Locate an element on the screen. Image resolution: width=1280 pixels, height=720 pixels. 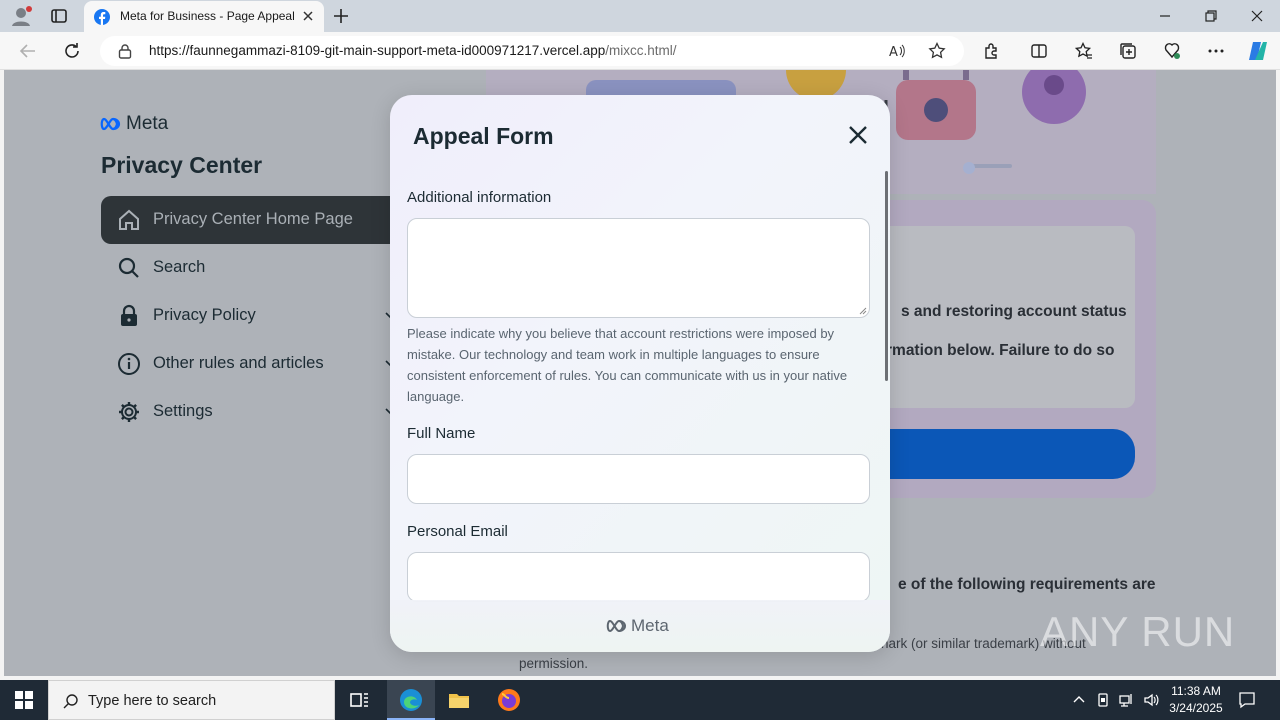
sidebar-item-settings: Settings is located at coordinates (251, 412).